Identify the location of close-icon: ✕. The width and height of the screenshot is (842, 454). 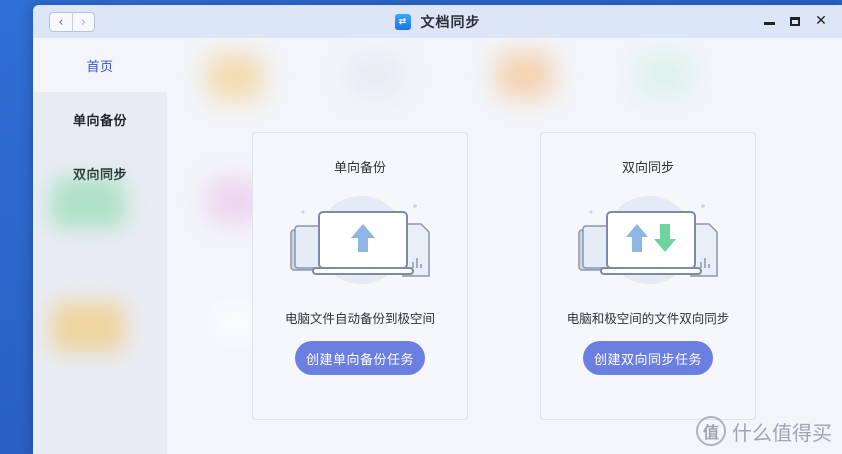
(821, 21).